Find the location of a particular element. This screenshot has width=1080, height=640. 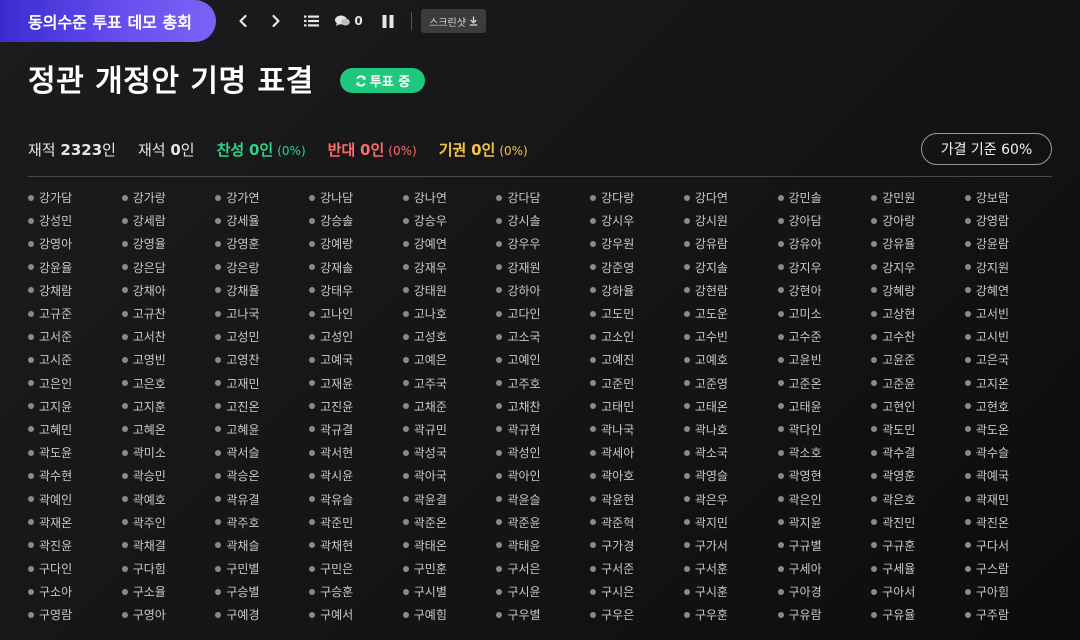

voter-item: 구규별 is located at coordinates (824, 545).